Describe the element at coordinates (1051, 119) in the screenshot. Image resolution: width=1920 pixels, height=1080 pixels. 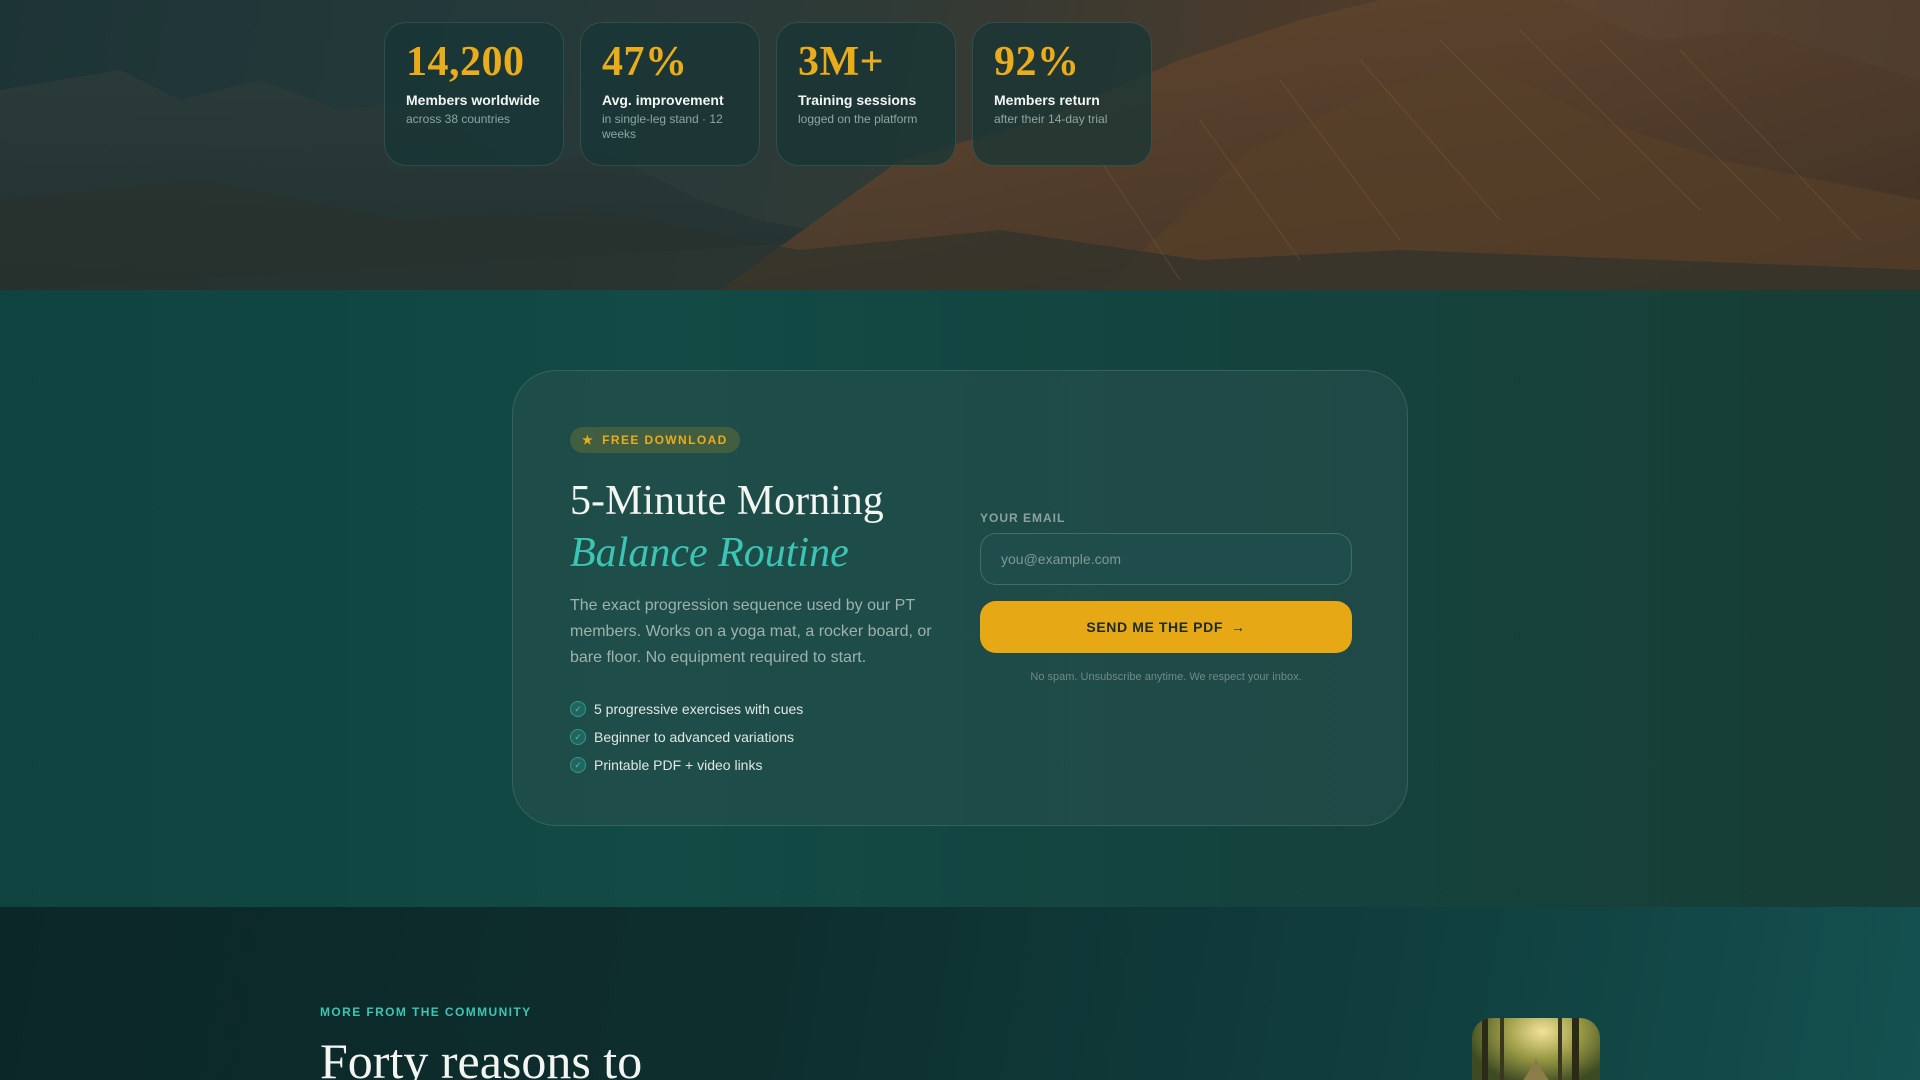
I see `stat-subtext: after their 14-day trial` at that location.